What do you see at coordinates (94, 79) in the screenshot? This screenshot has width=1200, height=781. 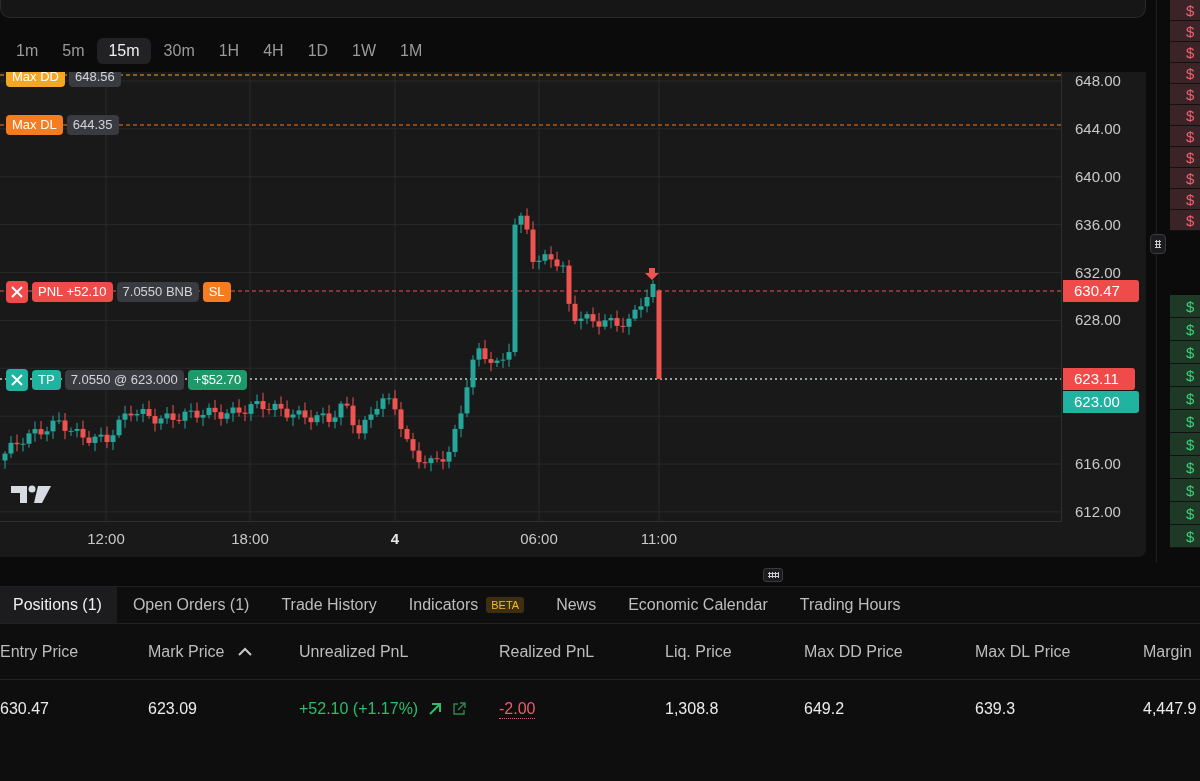 I see `level-price: 648.56` at bounding box center [94, 79].